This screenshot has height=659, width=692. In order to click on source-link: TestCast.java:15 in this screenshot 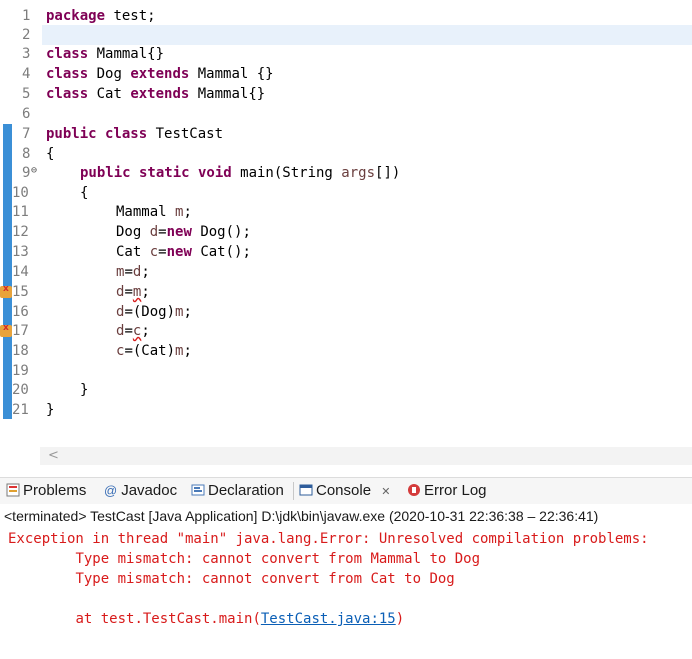, I will do `click(328, 619)`.